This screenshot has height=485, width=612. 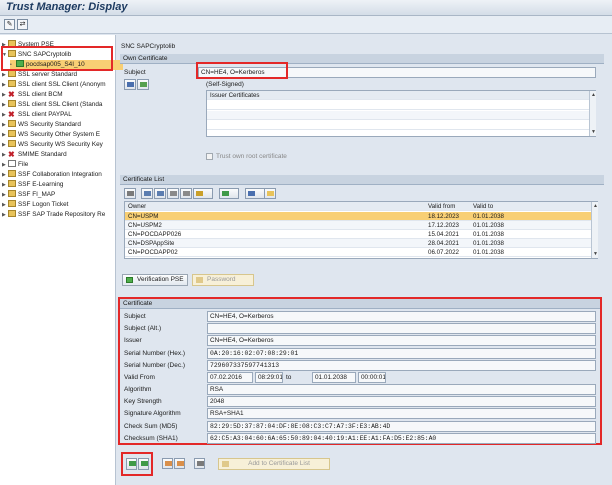 I want to click on add-to-certificate-list-button: Add to Certificate List, so click(x=274, y=464).